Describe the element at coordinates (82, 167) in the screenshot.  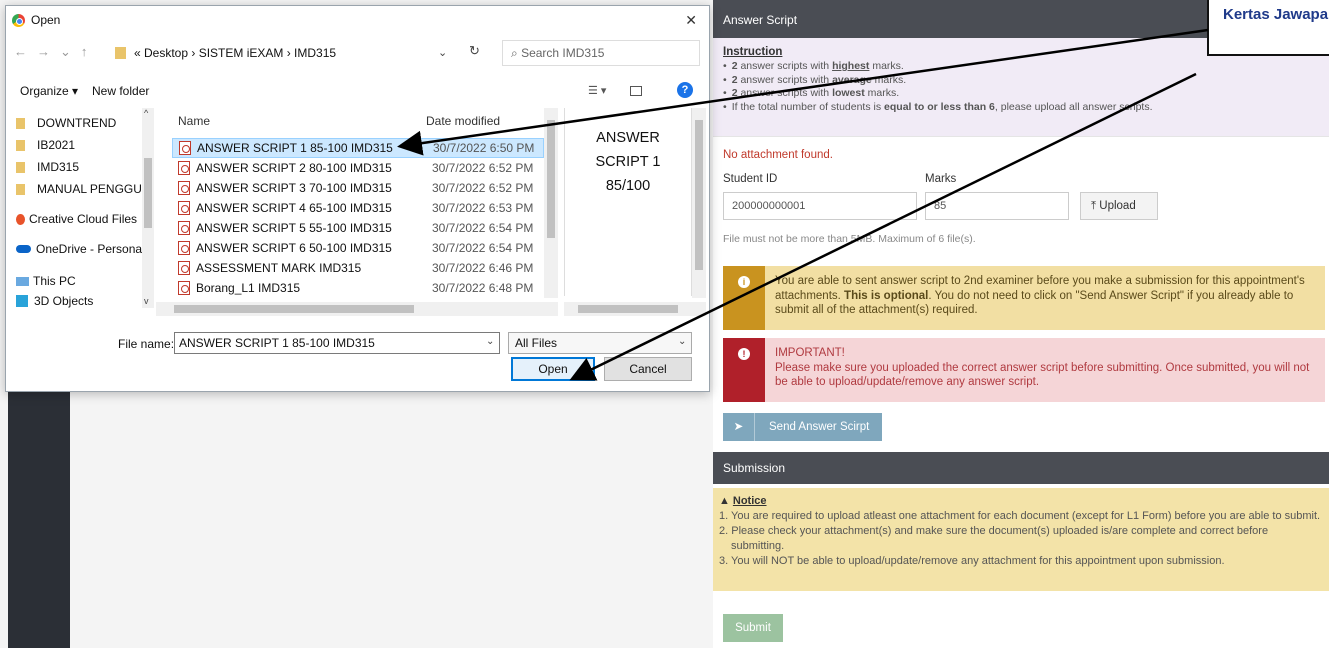
I see `tree-item: IMD315` at that location.